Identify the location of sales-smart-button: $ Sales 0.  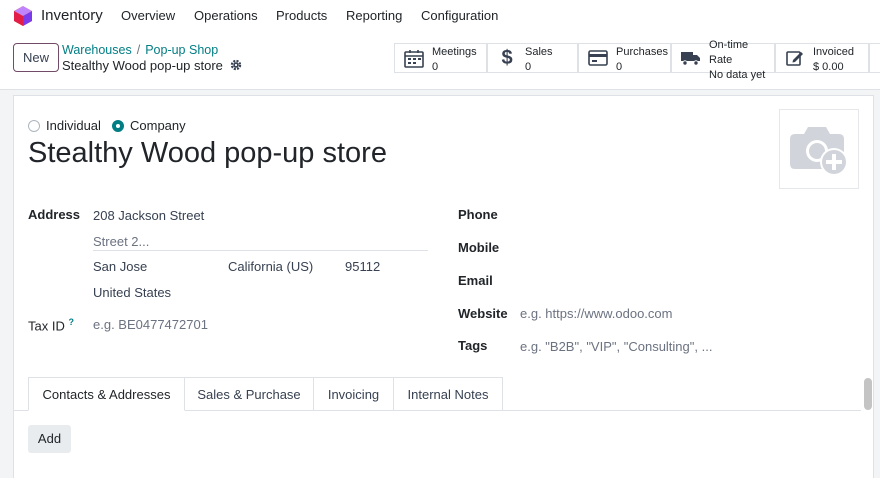
(532, 58).